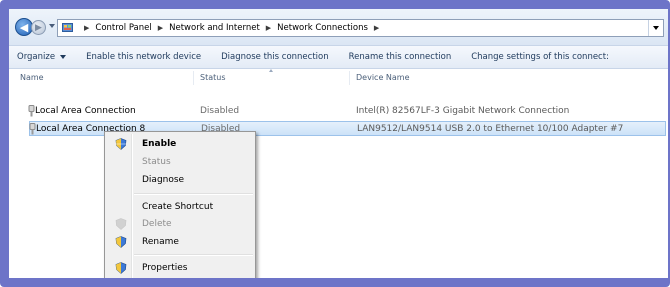  I want to click on breadcrumb-network-connections: Network Connections, so click(322, 28).